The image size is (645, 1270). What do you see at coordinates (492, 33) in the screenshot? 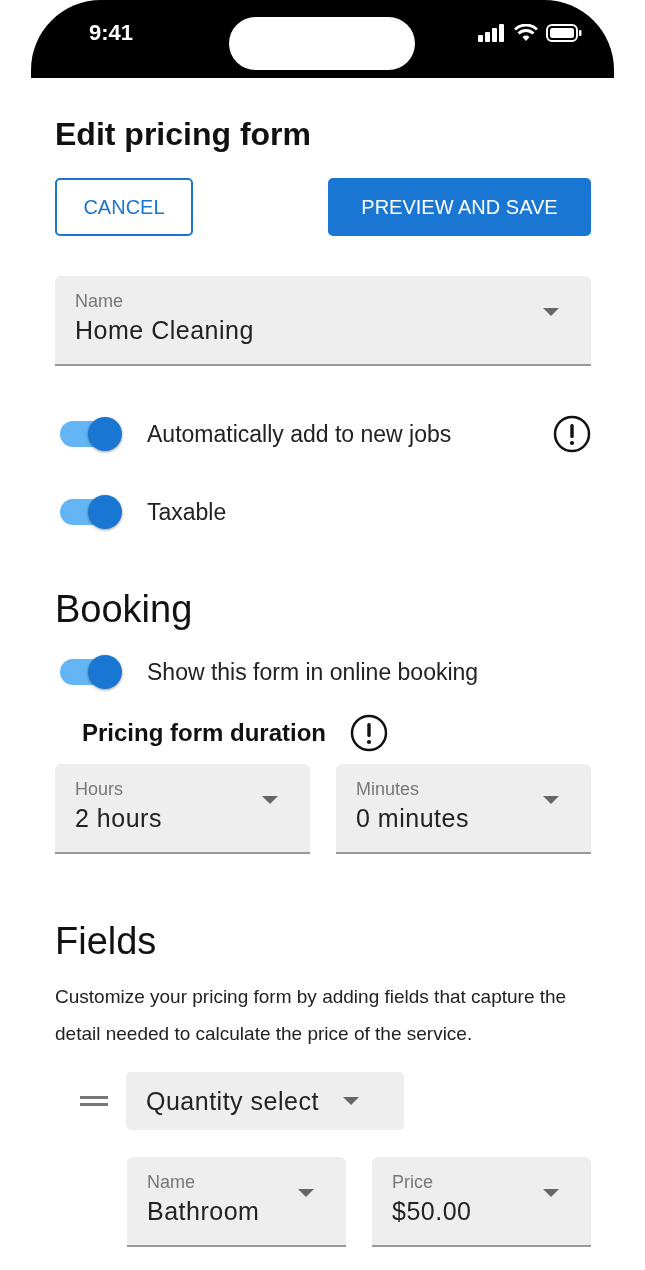
I see `signal-icon` at bounding box center [492, 33].